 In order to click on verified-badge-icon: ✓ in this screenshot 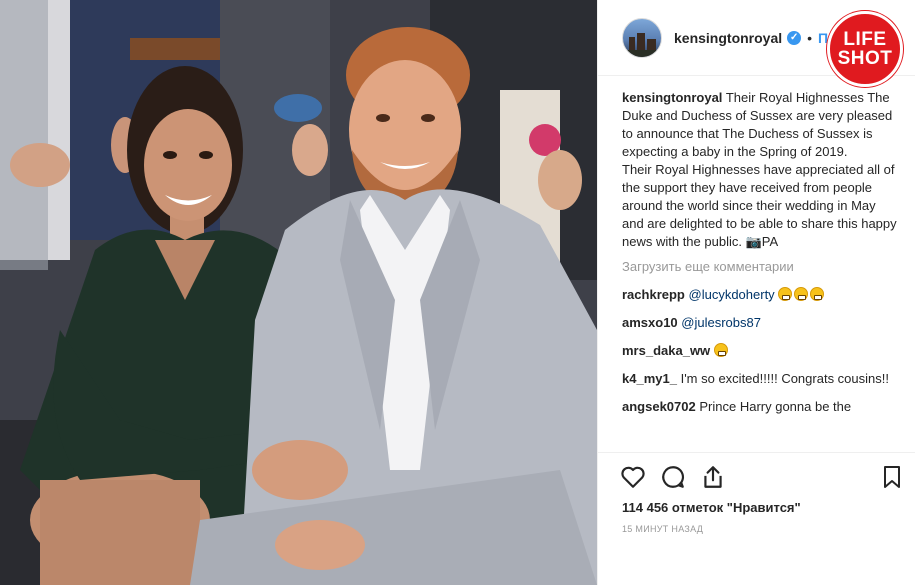, I will do `click(794, 37)`.